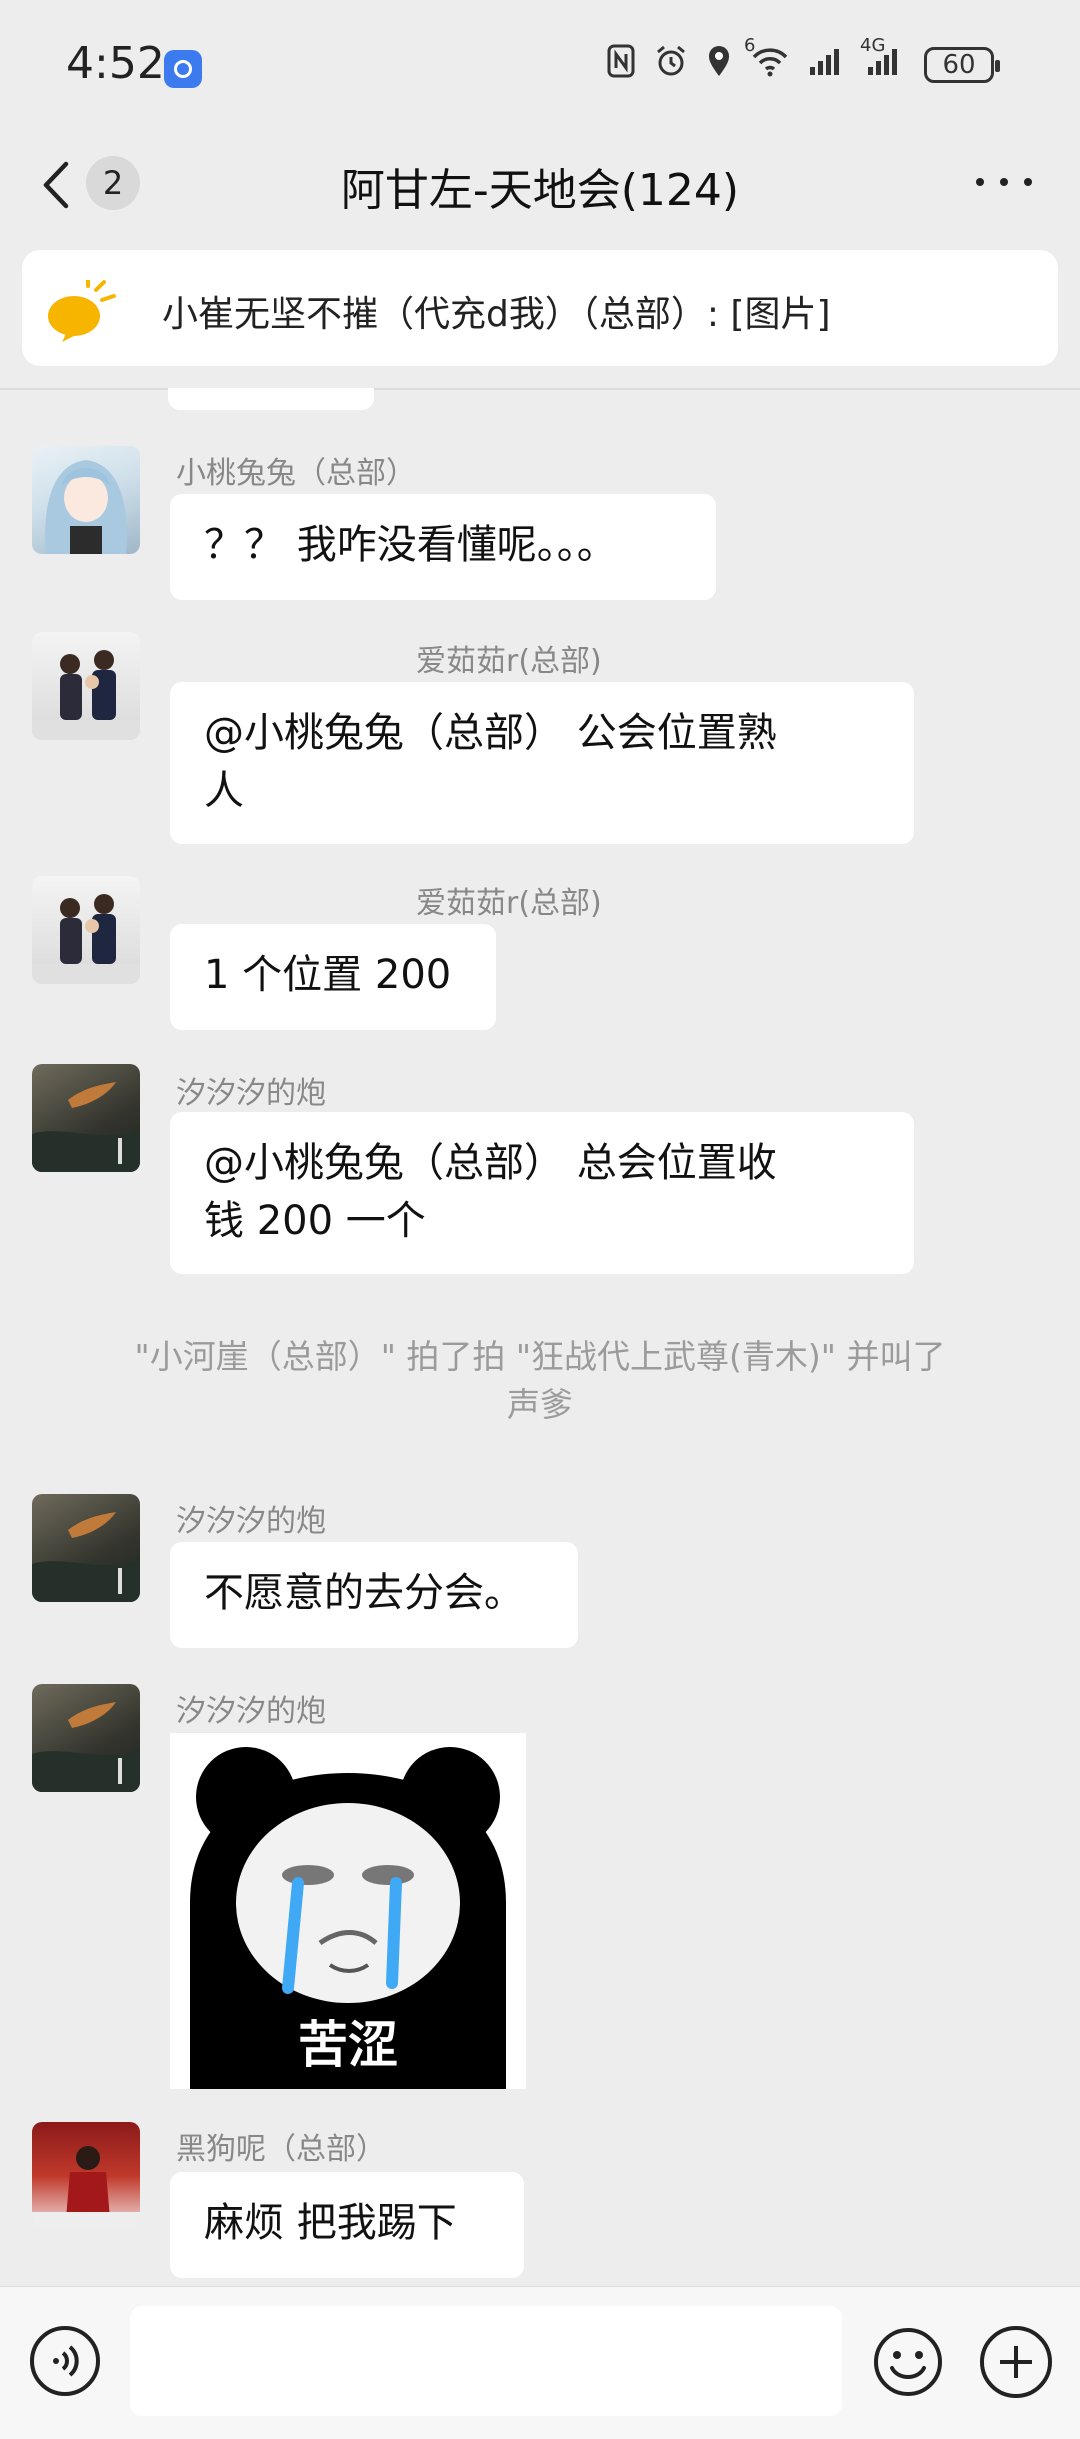 This screenshot has width=1080, height=2439. I want to click on system-notice: "小河崖（总部）" 拍了拍 "狂战代上武尊(青木)" 并叫了 声爹, so click(540, 1381).